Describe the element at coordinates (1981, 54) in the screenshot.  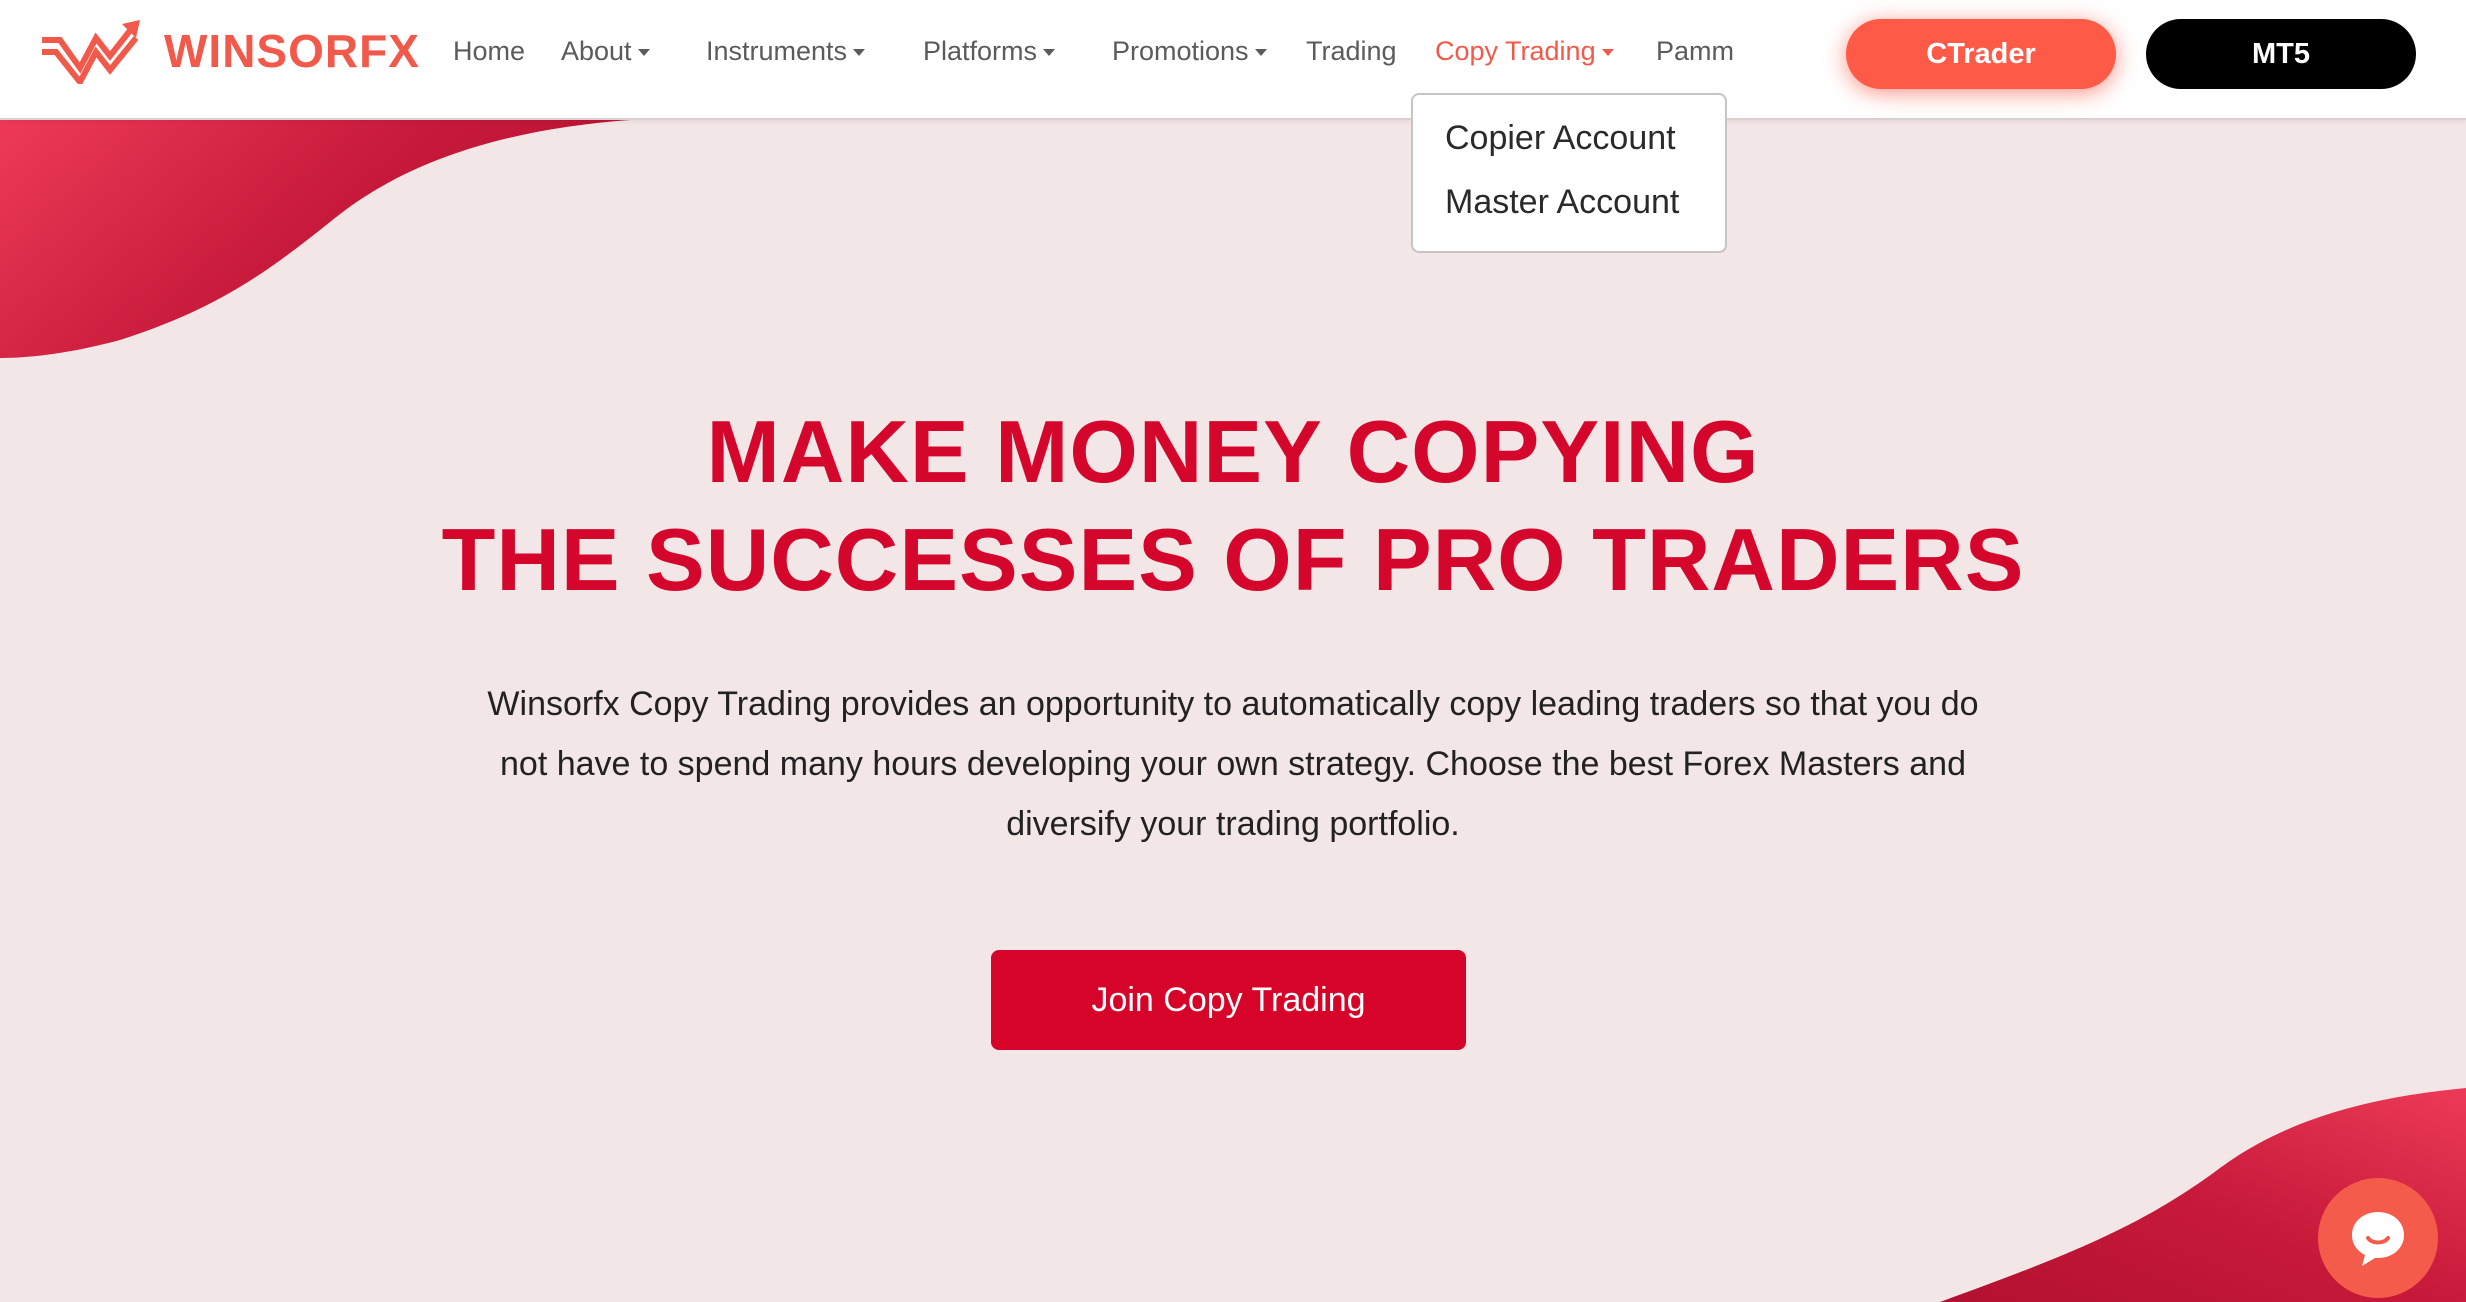
I see `ctrader-button: CTrader` at that location.